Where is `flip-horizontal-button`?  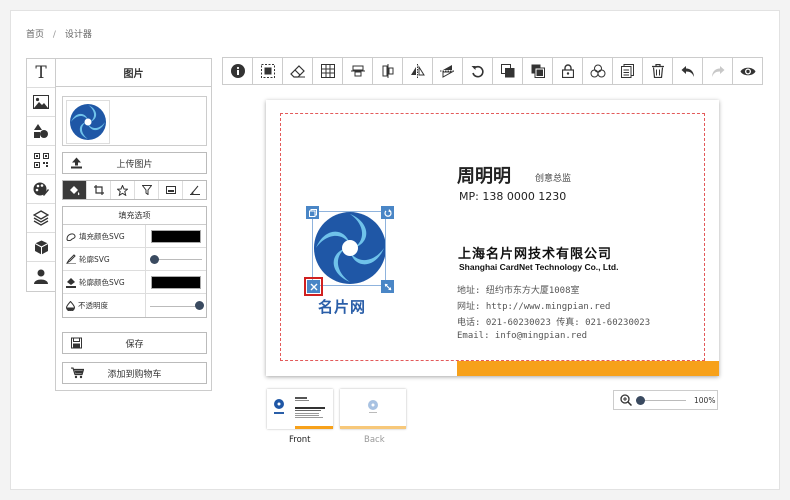
flip-horizontal-button is located at coordinates (418, 71).